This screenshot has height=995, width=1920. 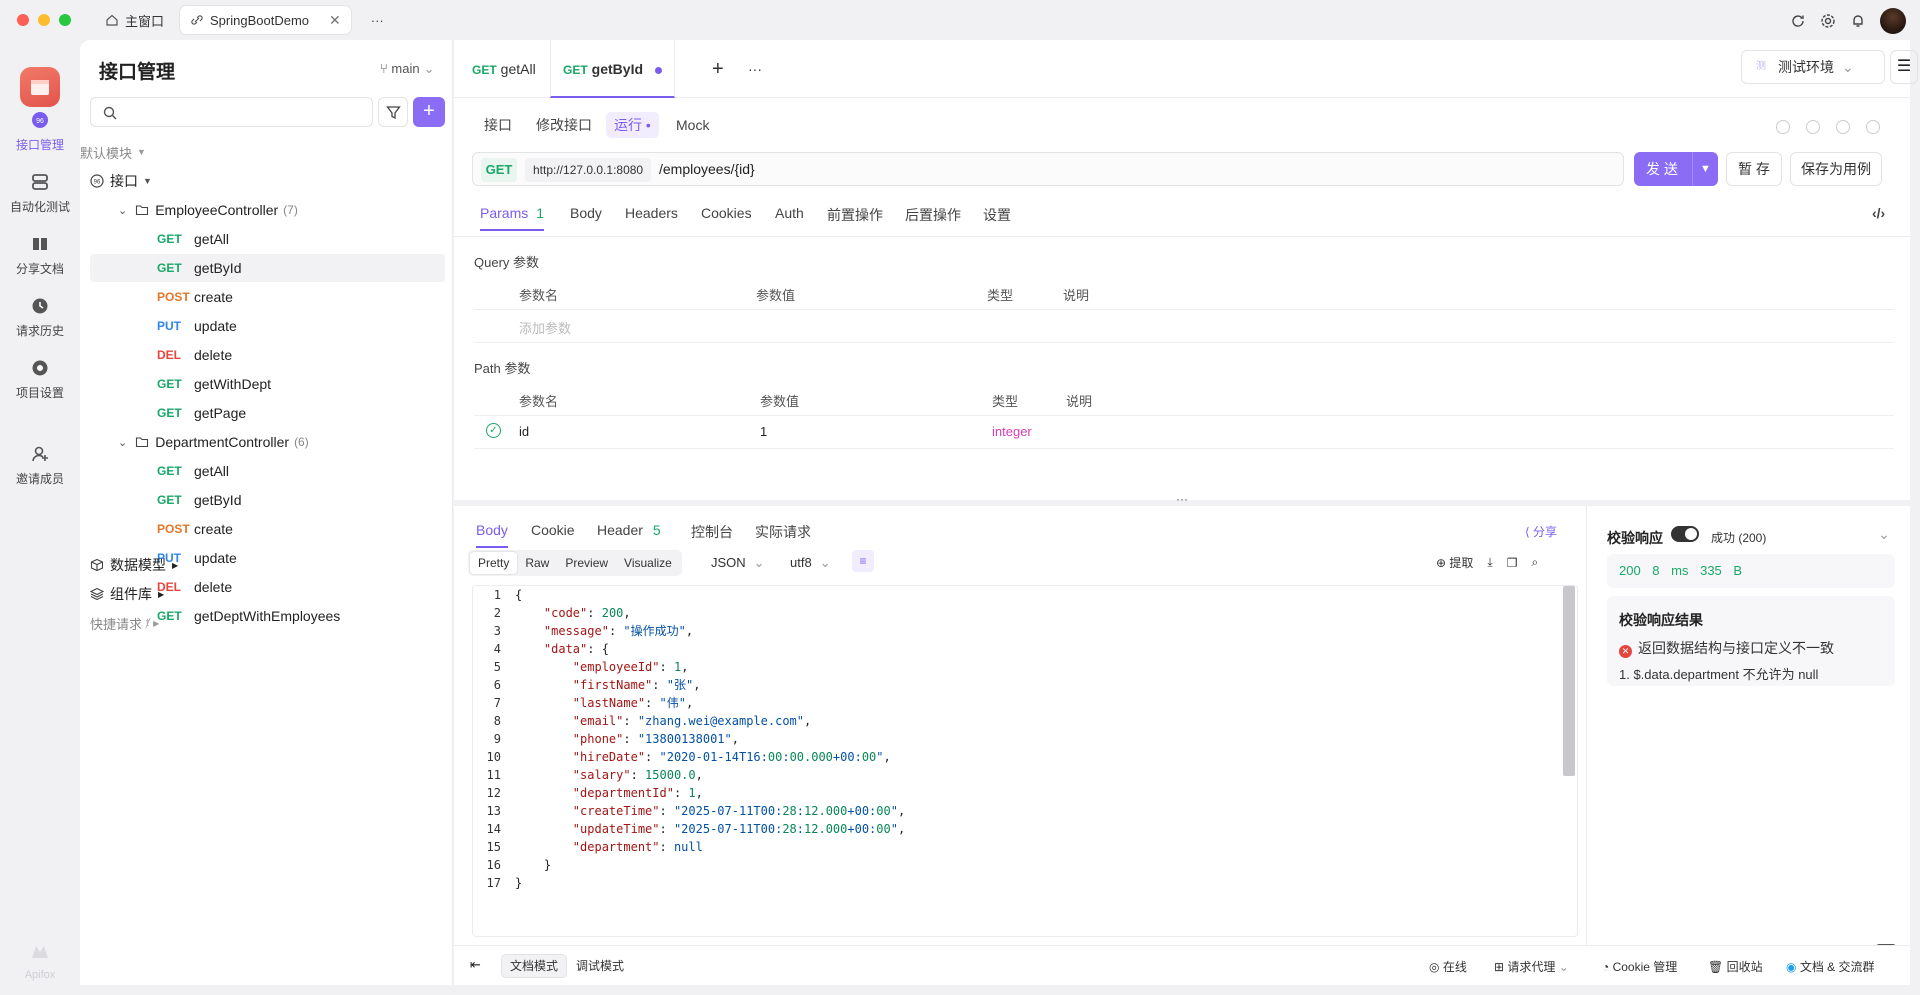 What do you see at coordinates (692, 125) in the screenshot?
I see `subtab-mock: Mock` at bounding box center [692, 125].